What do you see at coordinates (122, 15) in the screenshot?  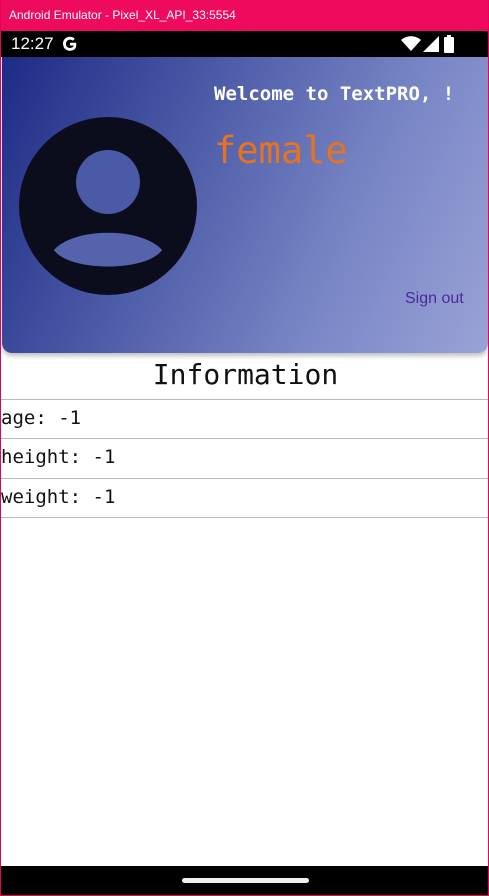 I see `window-title: Android Emulator - Pixel_XL_API_33:5554` at bounding box center [122, 15].